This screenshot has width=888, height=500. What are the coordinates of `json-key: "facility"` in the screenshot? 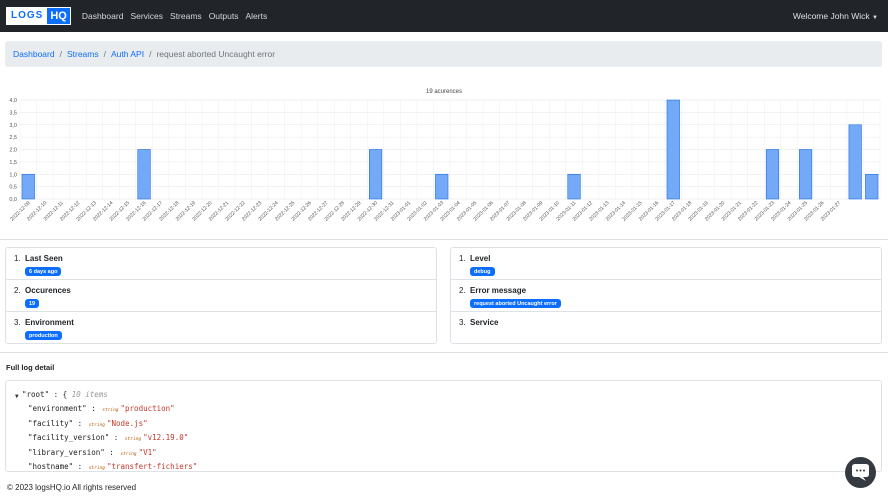 It's located at (51, 423).